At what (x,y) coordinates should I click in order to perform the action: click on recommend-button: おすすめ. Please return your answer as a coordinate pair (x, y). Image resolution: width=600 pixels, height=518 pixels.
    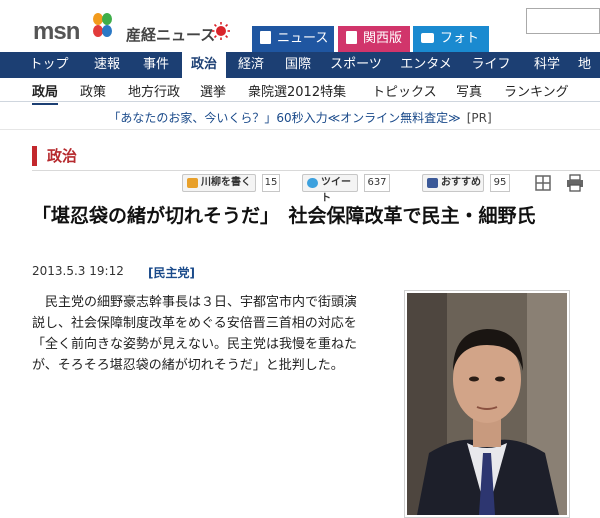
    Looking at the image, I should click on (453, 183).